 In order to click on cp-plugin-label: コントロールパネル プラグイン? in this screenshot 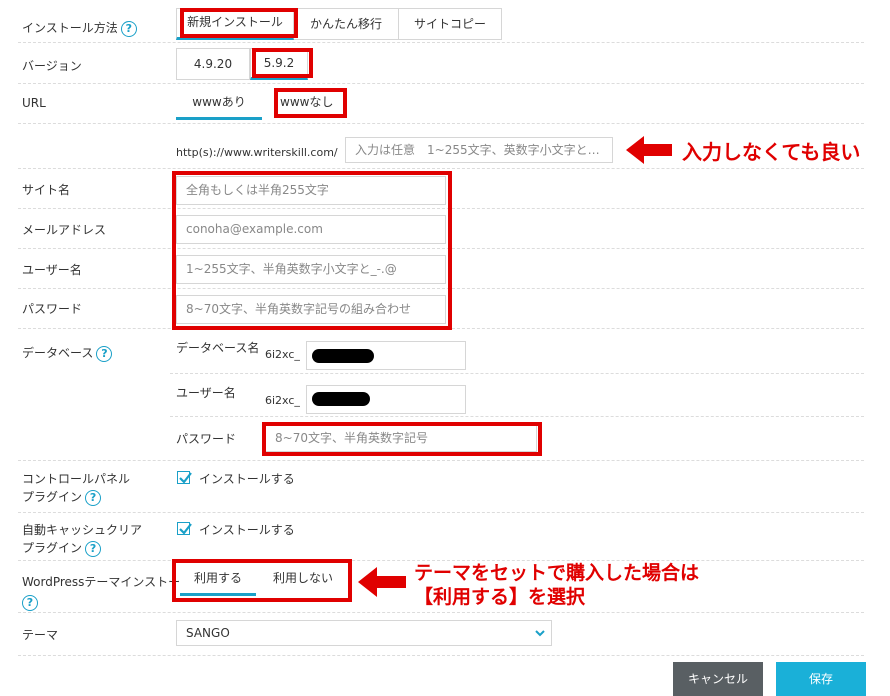, I will do `click(76, 489)`.